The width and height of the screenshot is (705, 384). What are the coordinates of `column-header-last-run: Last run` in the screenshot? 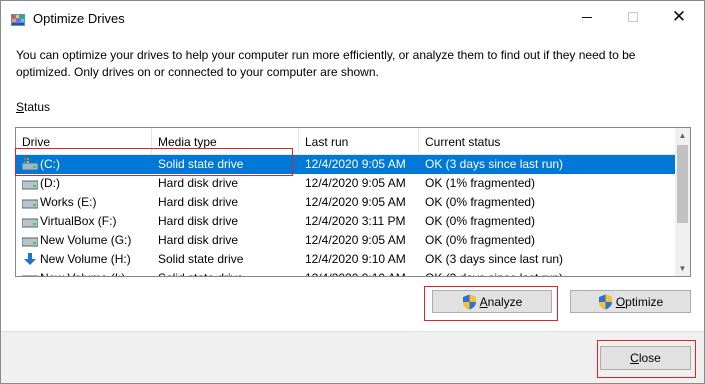 It's located at (359, 141).